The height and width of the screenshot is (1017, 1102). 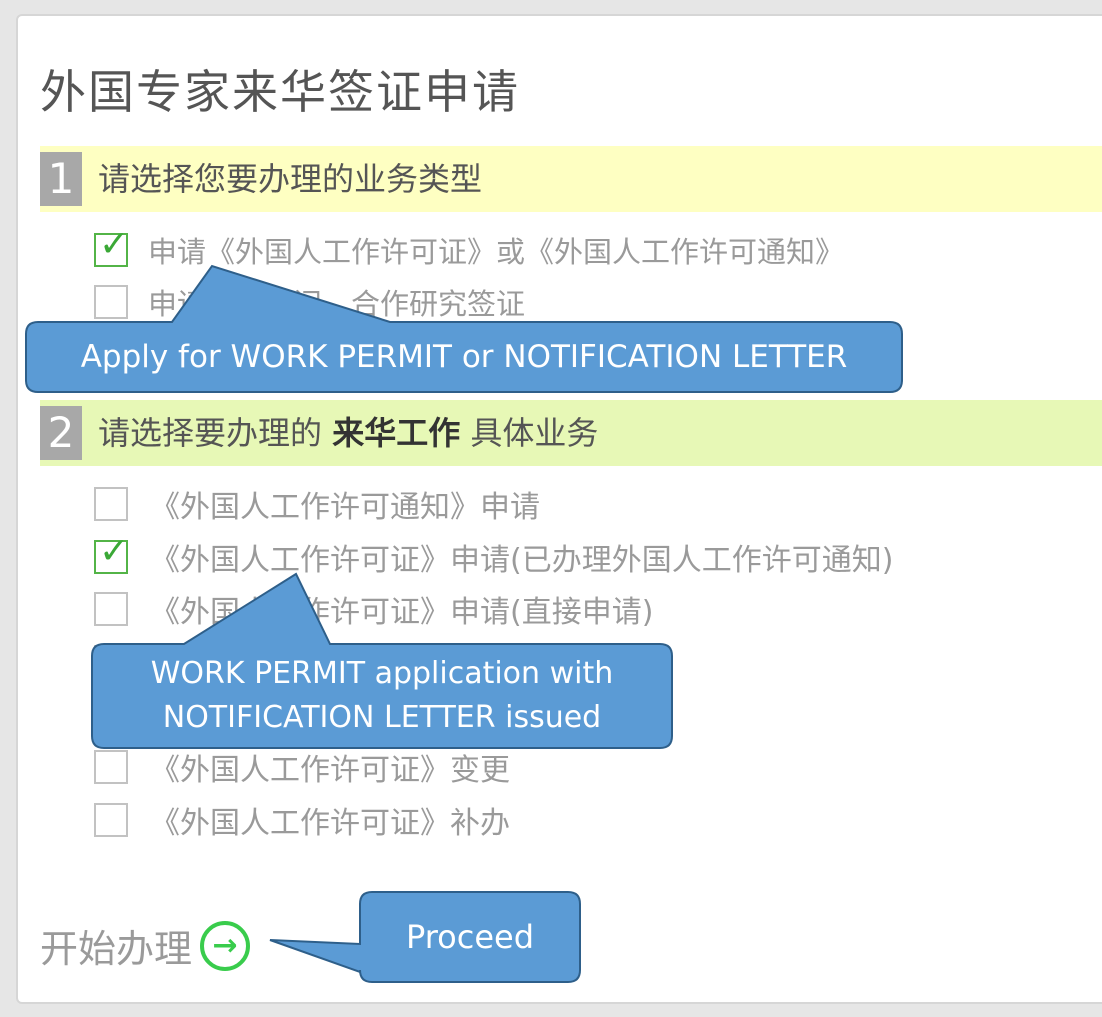 What do you see at coordinates (61, 433) in the screenshot?
I see `section-2-number: 2` at bounding box center [61, 433].